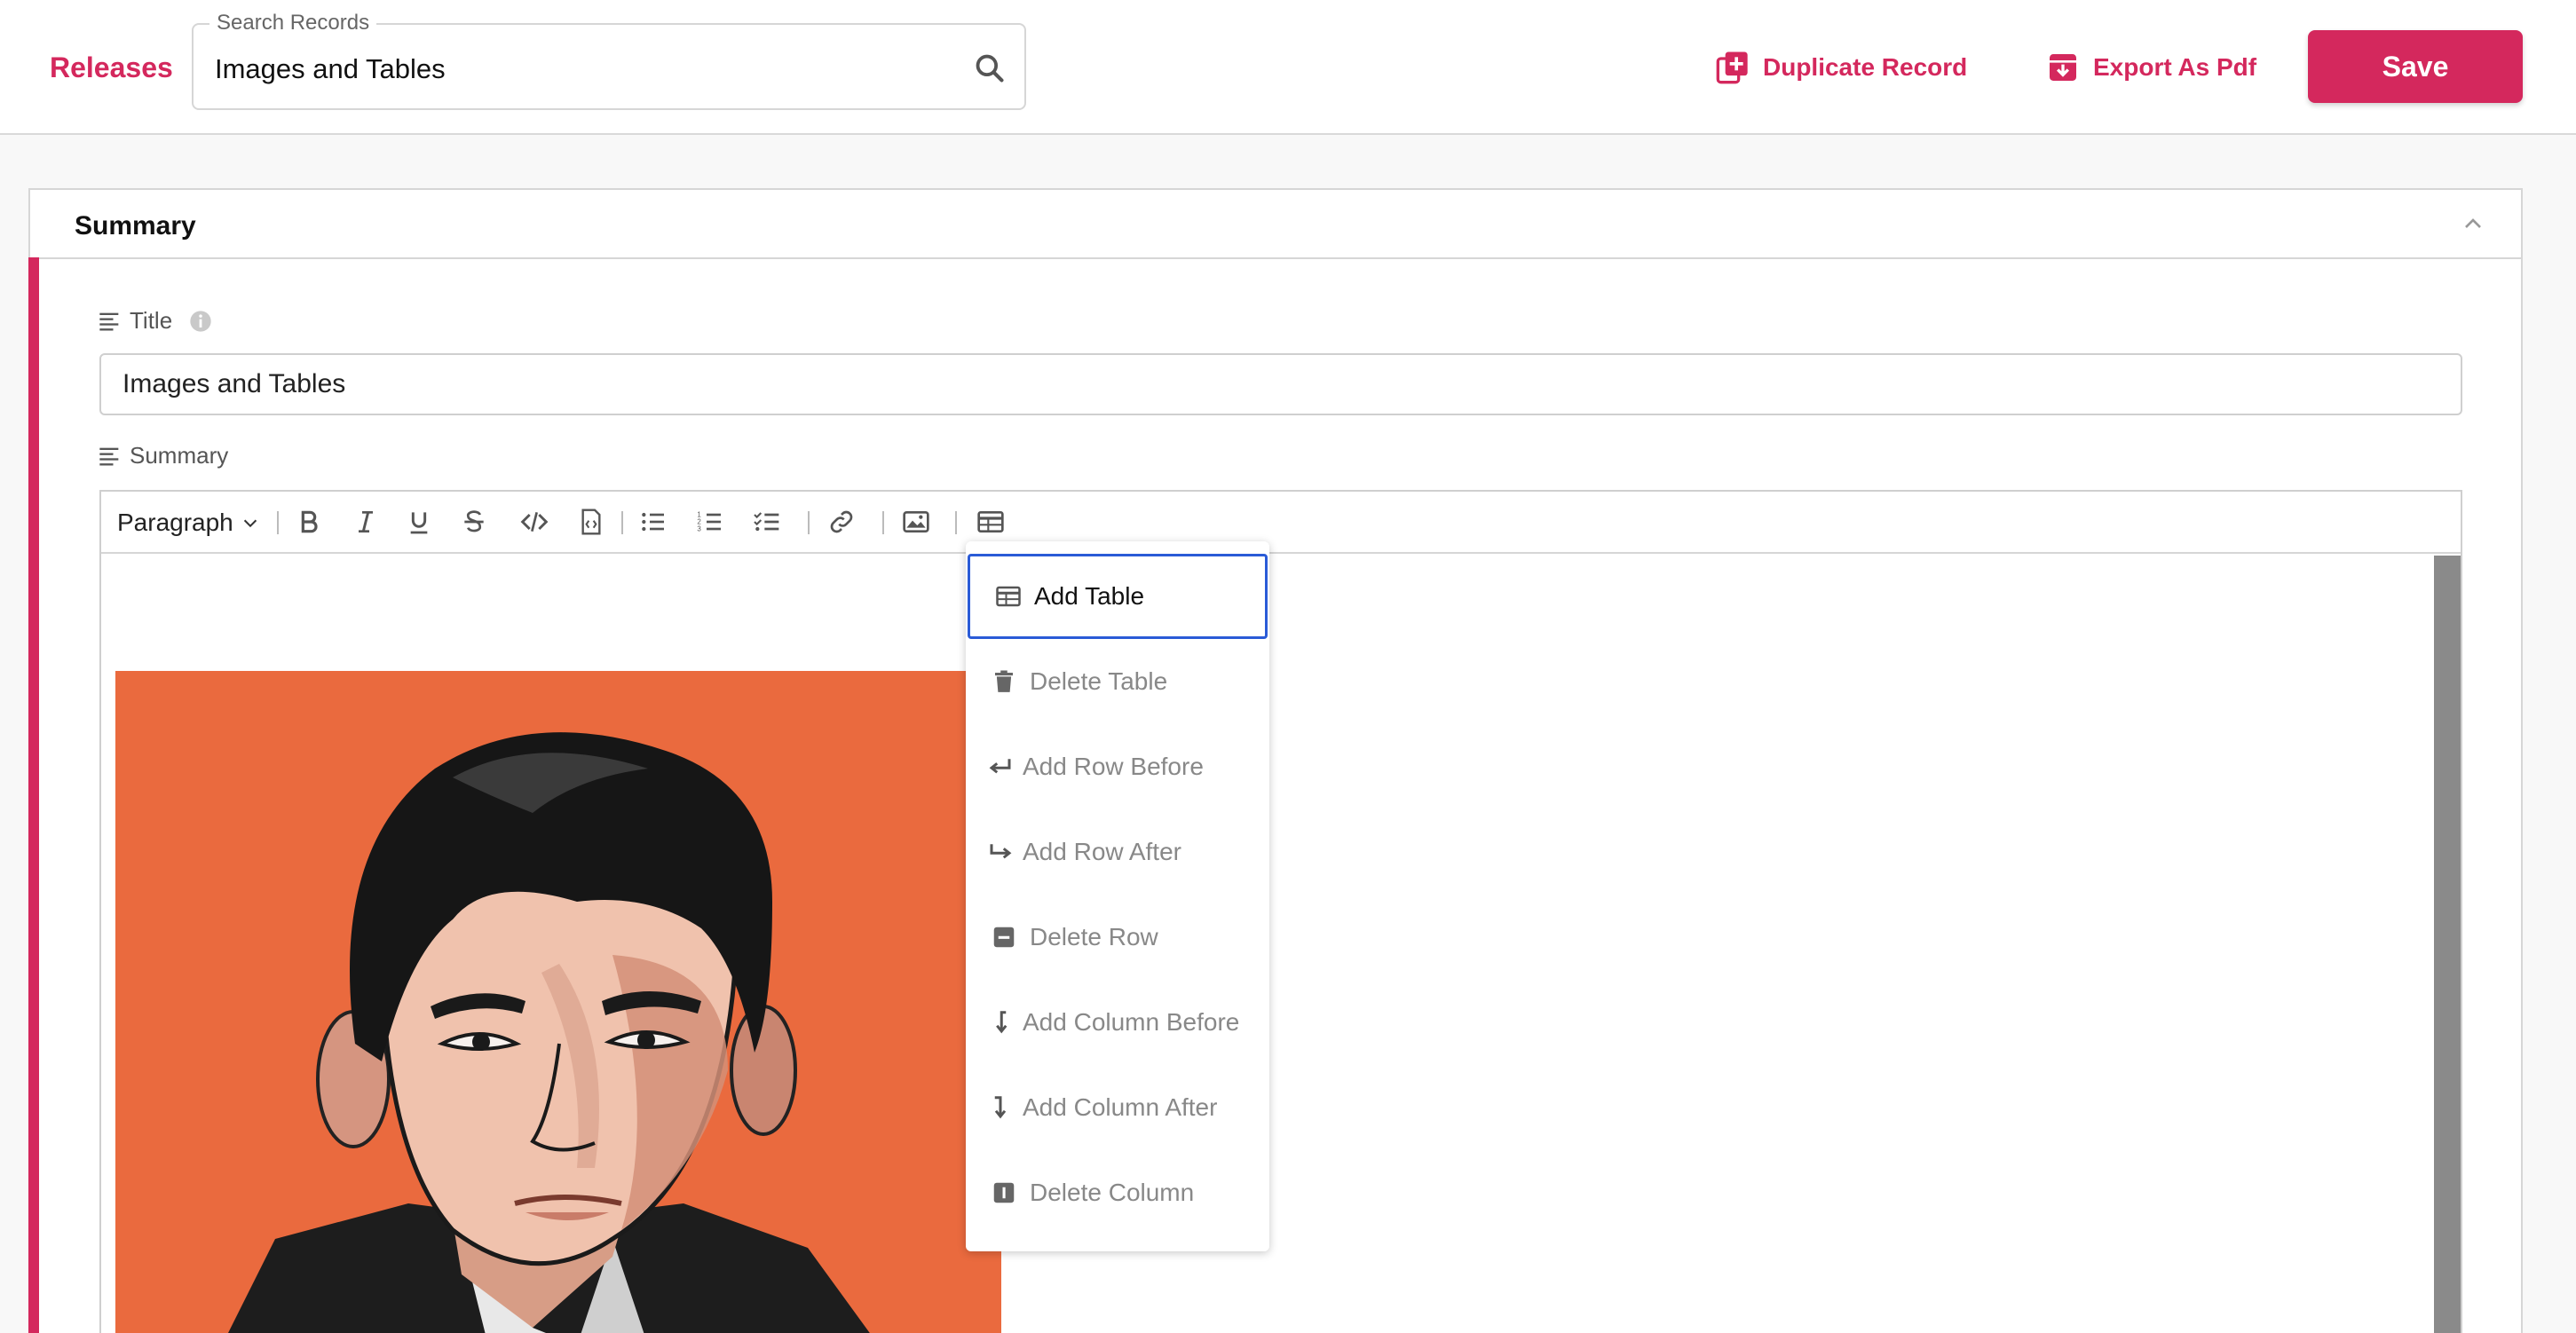  I want to click on numbered-list-button: 123, so click(710, 522).